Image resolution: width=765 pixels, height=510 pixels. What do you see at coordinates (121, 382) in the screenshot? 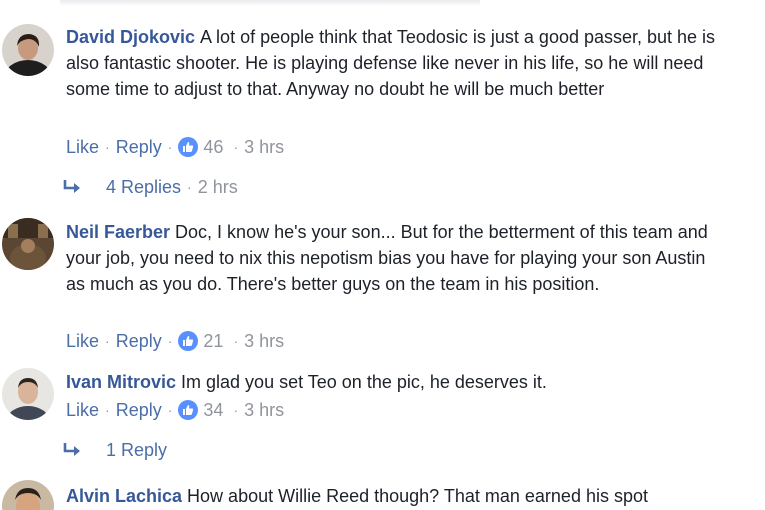
I see `comment-author: Ivan Mitrovic` at bounding box center [121, 382].